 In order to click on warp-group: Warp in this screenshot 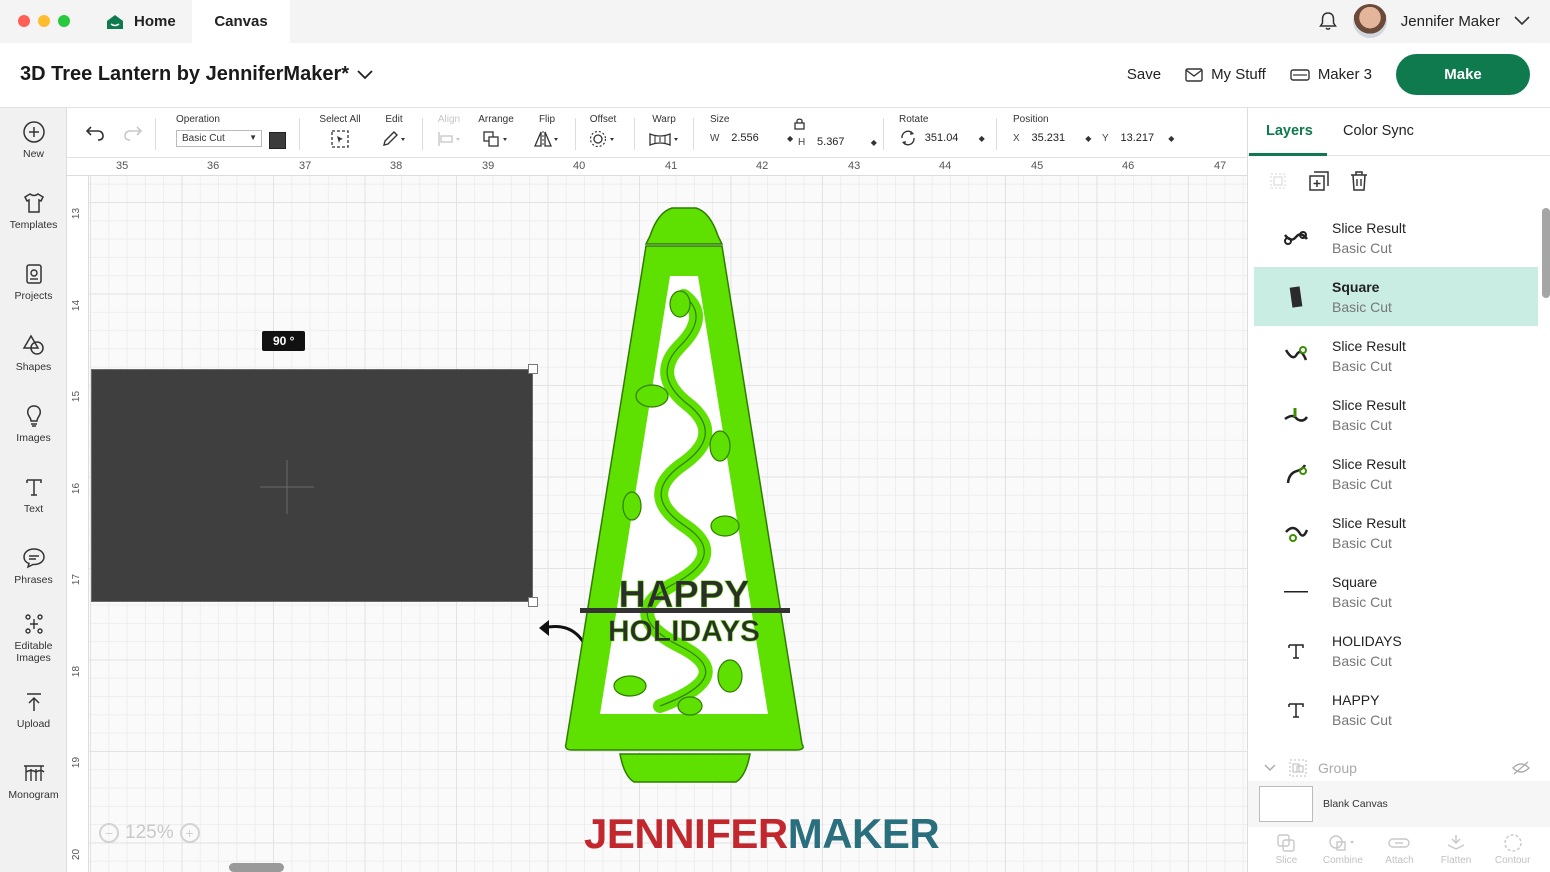, I will do `click(664, 132)`.